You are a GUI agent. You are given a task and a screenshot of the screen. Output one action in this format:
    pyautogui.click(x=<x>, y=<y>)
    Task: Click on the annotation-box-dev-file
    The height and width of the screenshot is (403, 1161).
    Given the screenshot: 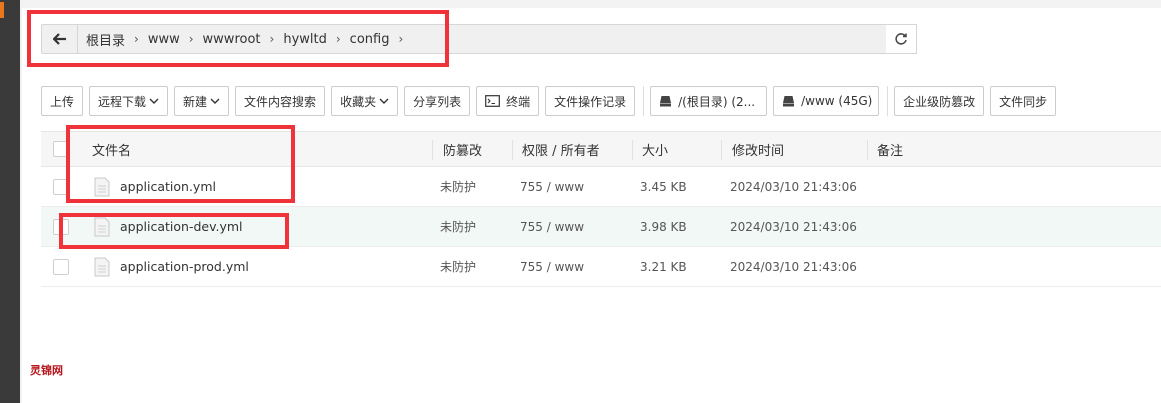 What is the action you would take?
    pyautogui.click(x=174, y=231)
    